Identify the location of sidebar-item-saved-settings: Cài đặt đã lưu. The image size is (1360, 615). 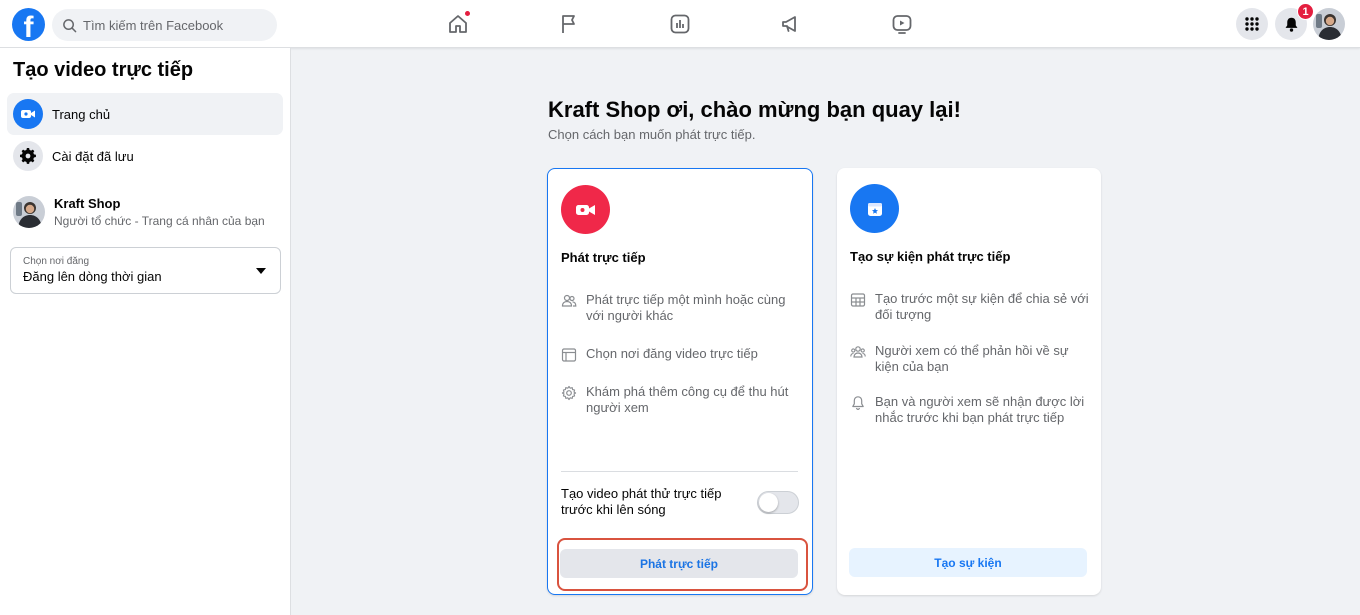
(145, 156).